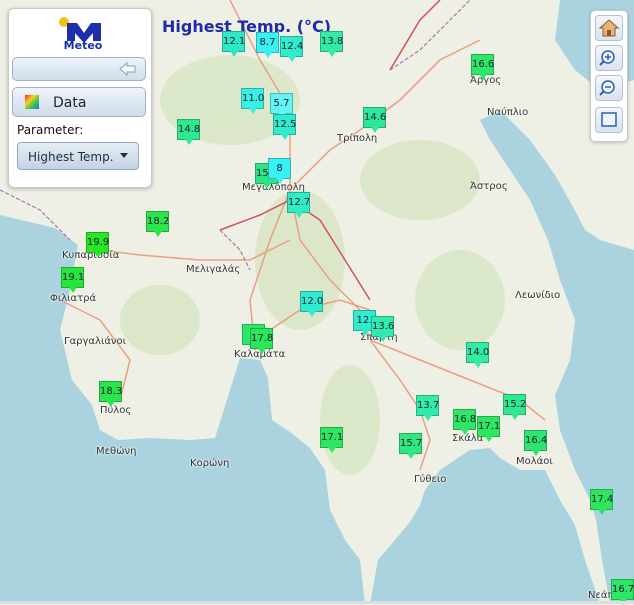  I want to click on map-toolbar, so click(609, 76).